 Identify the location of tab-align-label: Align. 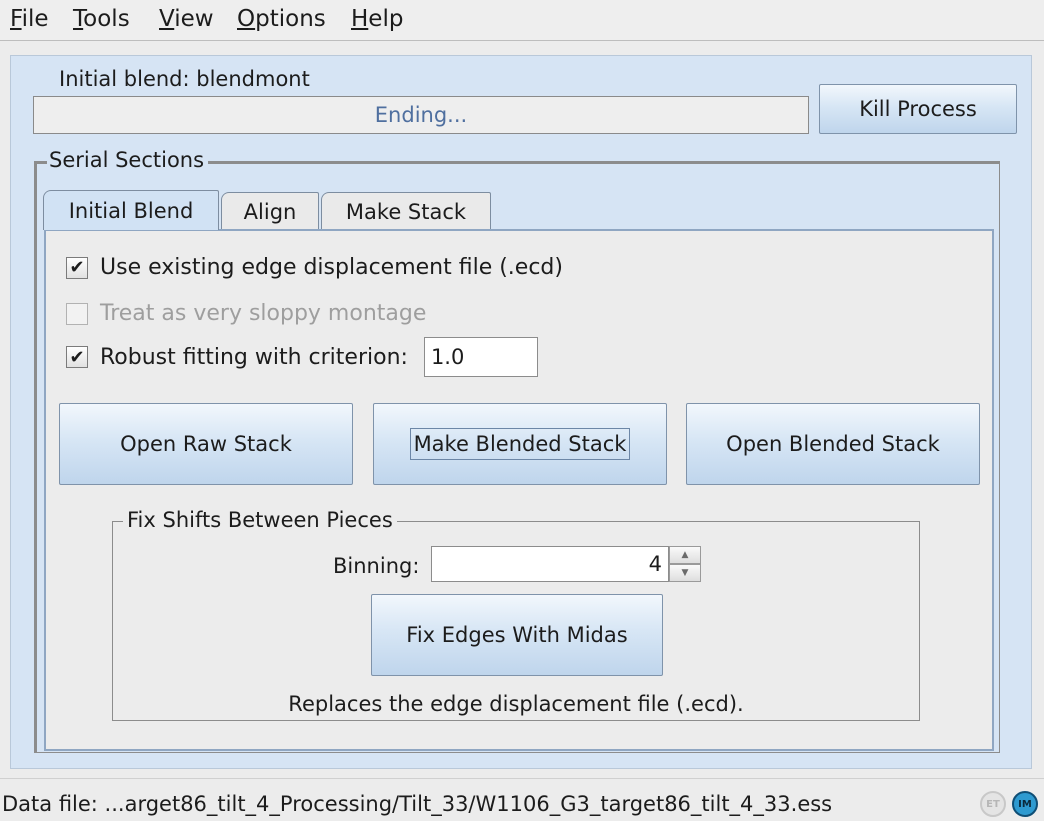
(270, 211).